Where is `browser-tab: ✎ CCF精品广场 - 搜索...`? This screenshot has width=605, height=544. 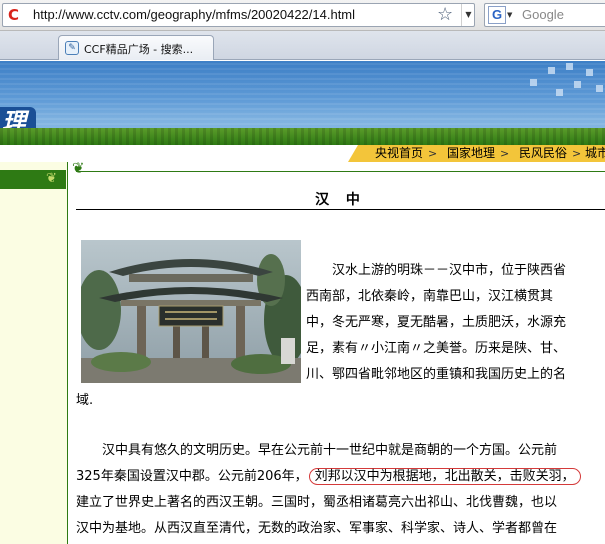
browser-tab: ✎ CCF精品广场 - 搜索... is located at coordinates (136, 47).